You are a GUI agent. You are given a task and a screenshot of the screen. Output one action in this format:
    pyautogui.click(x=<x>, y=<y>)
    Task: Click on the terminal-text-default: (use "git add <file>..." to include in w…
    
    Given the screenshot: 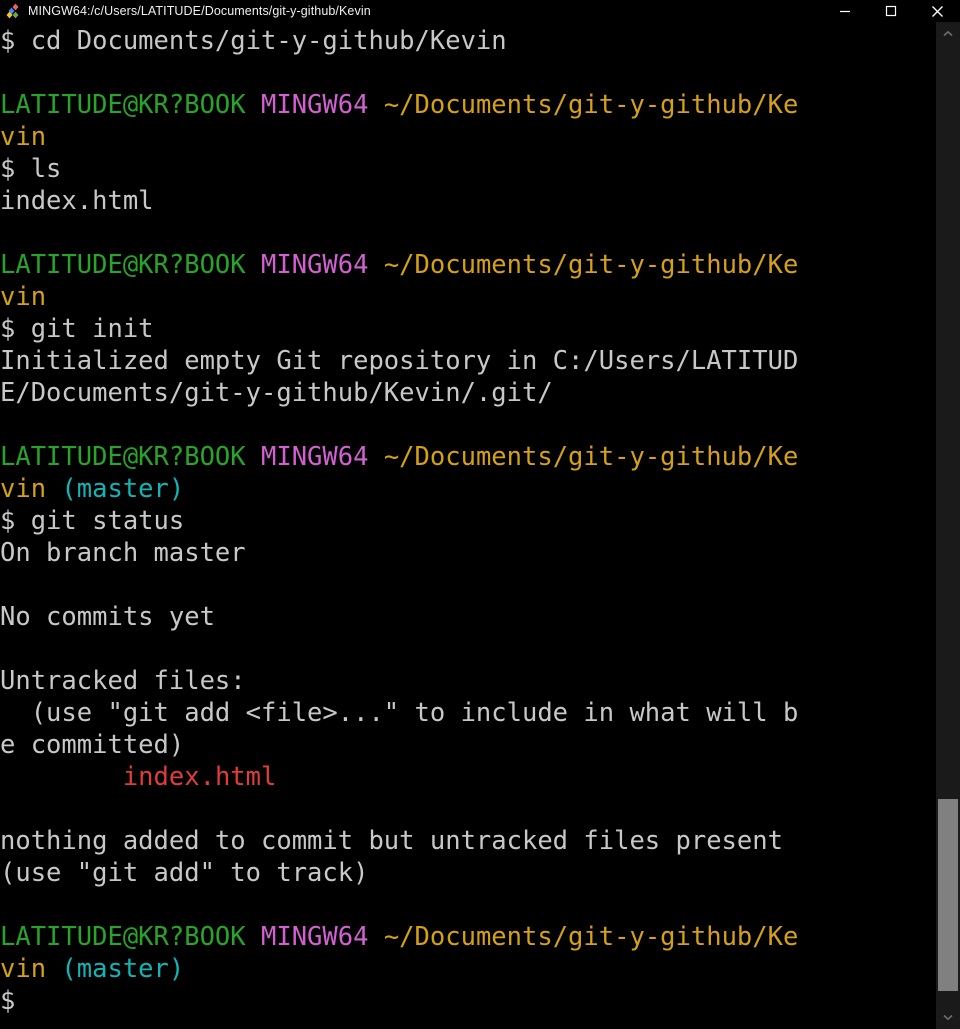 What is the action you would take?
    pyautogui.click(x=399, y=713)
    